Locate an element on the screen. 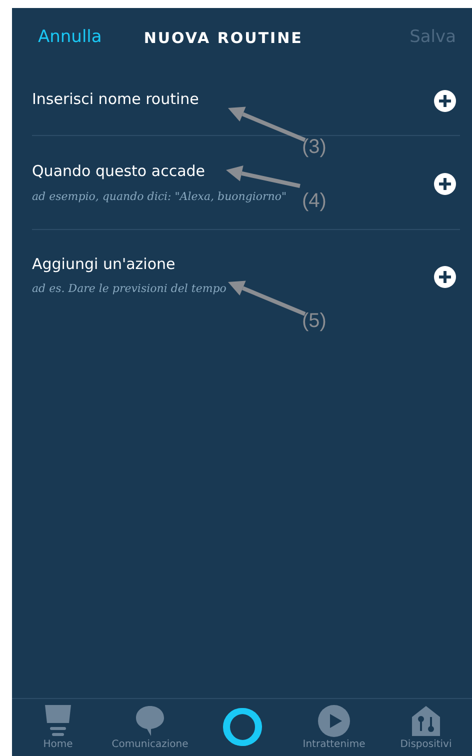 The height and width of the screenshot is (756, 472). lamp-icon is located at coordinates (58, 721).